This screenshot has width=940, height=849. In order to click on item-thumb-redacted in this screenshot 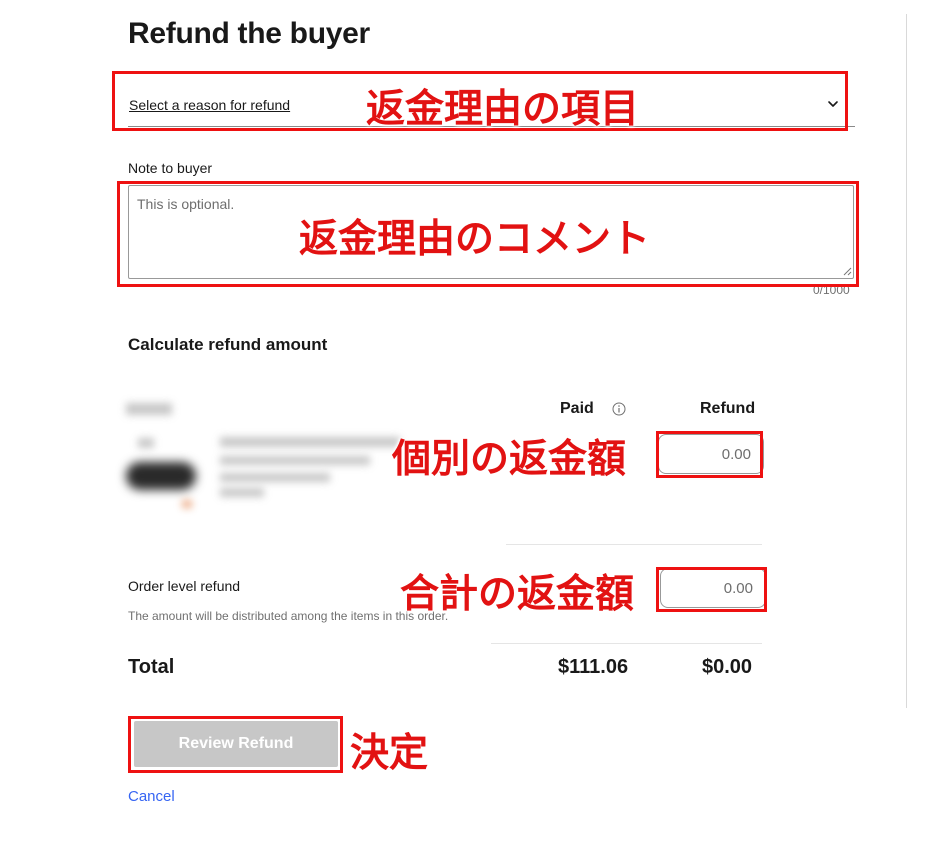, I will do `click(146, 443)`.